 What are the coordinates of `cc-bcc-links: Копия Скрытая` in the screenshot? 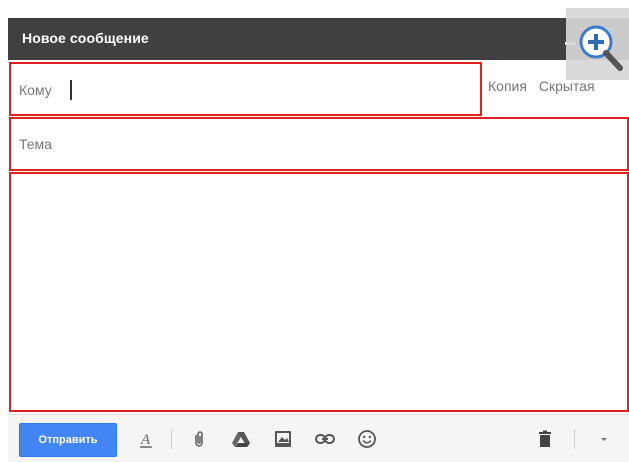 It's located at (545, 86).